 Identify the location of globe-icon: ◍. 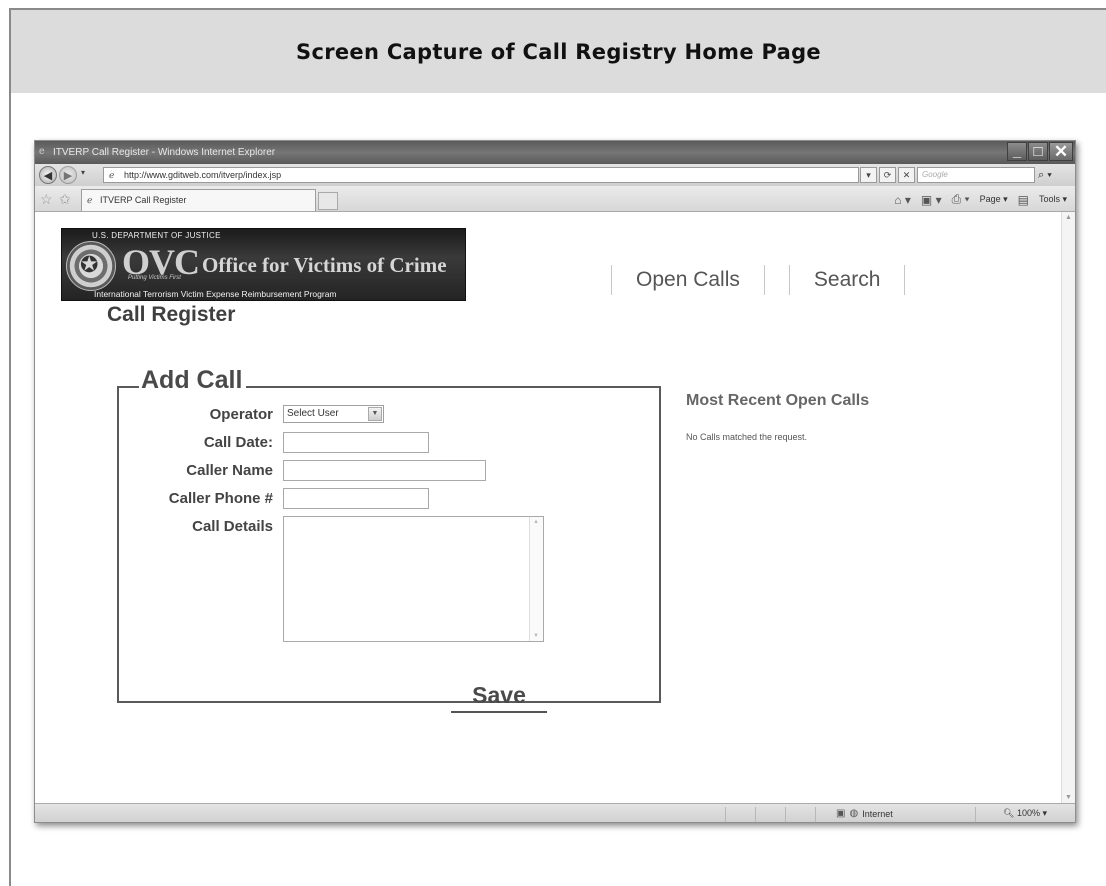
(854, 813).